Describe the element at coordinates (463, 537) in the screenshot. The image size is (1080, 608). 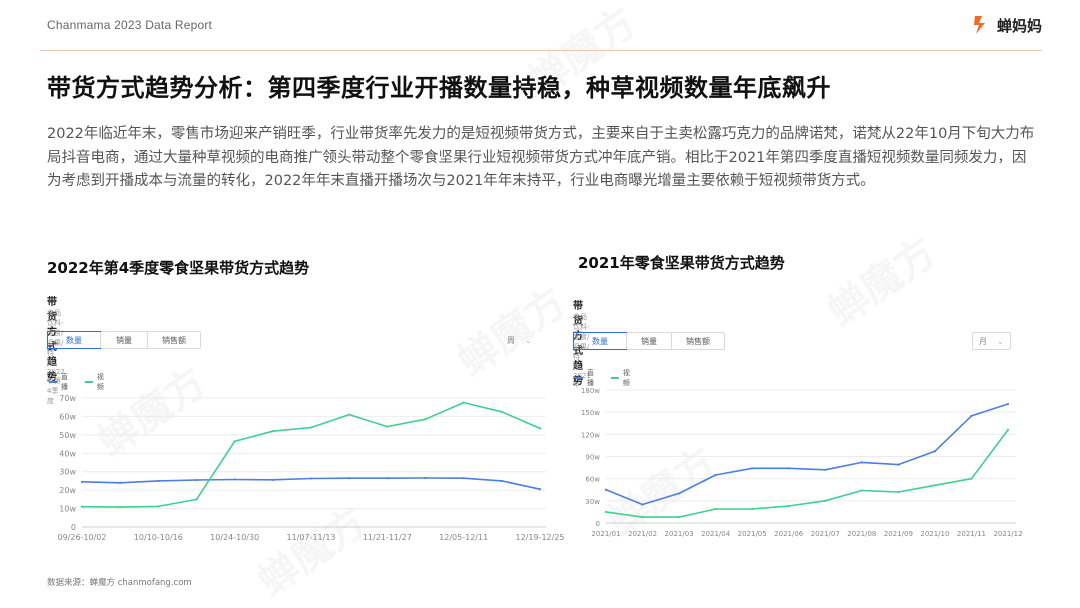
I see `x-tick-label: 12/05-12/11` at that location.